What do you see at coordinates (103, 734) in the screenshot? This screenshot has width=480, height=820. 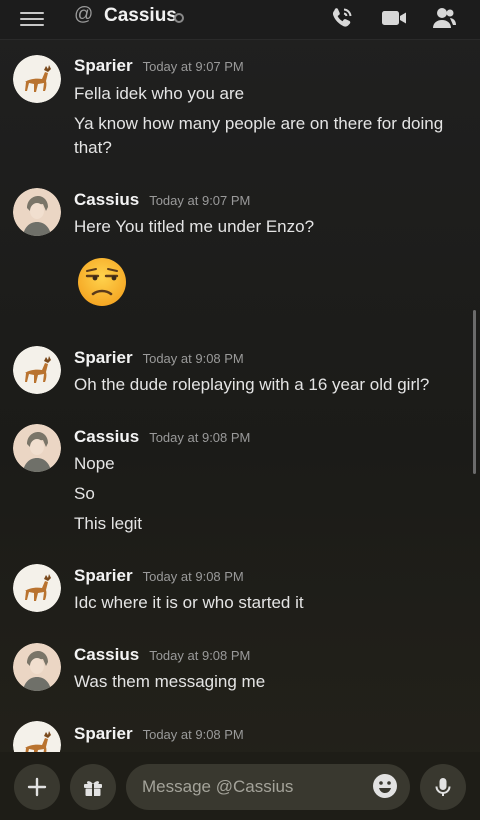 I see `message-author: Sparier` at bounding box center [103, 734].